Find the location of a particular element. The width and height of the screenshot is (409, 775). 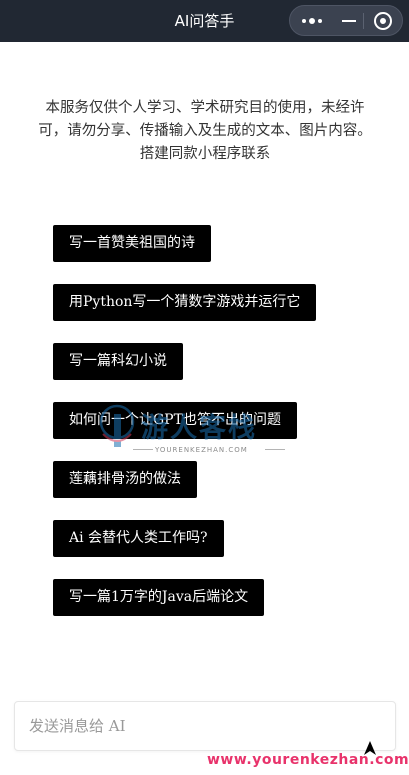

minimize-button is located at coordinates (349, 20).